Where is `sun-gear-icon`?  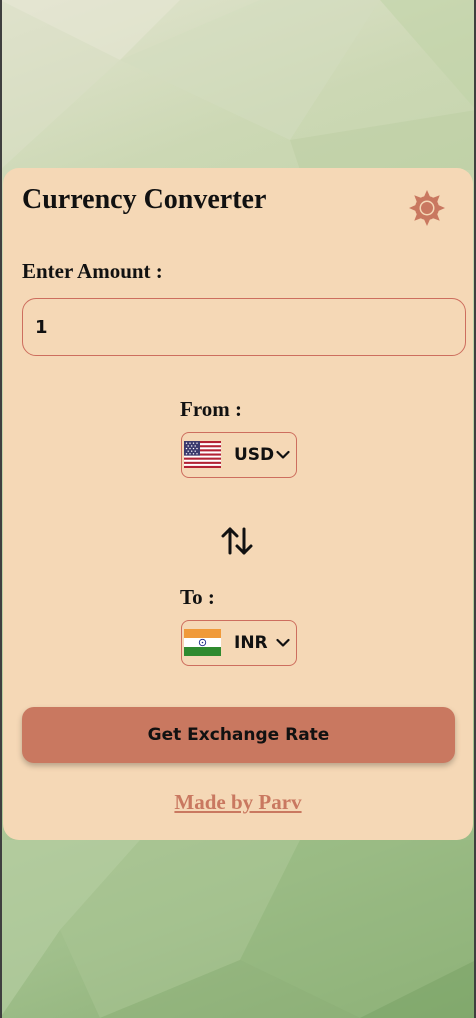 sun-gear-icon is located at coordinates (427, 208).